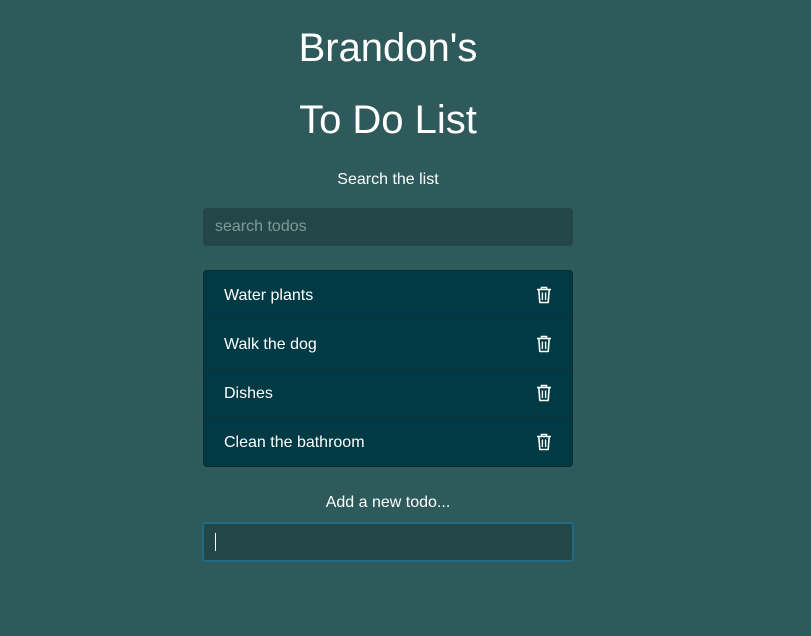 The image size is (811, 636). I want to click on page-title-line1: Brandon's, so click(388, 48).